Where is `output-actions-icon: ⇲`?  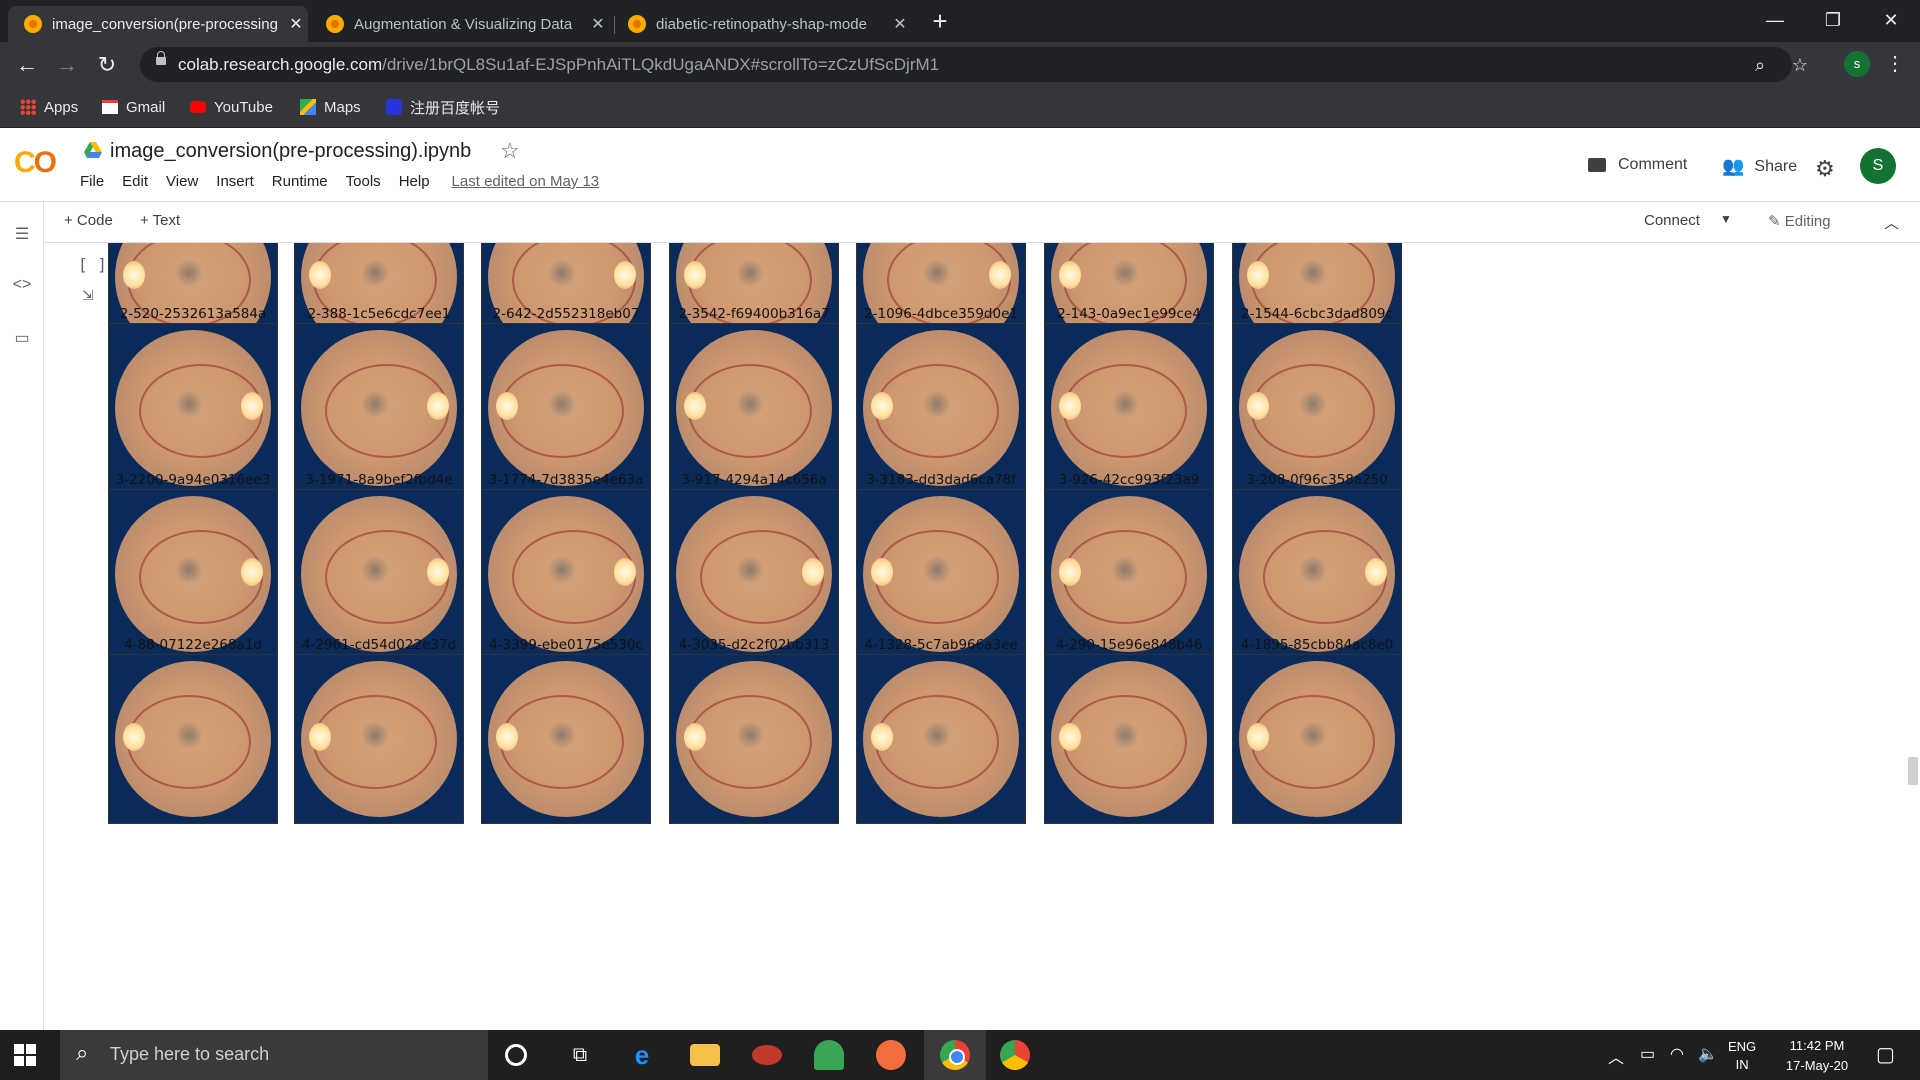
output-actions-icon: ⇲ is located at coordinates (90, 295).